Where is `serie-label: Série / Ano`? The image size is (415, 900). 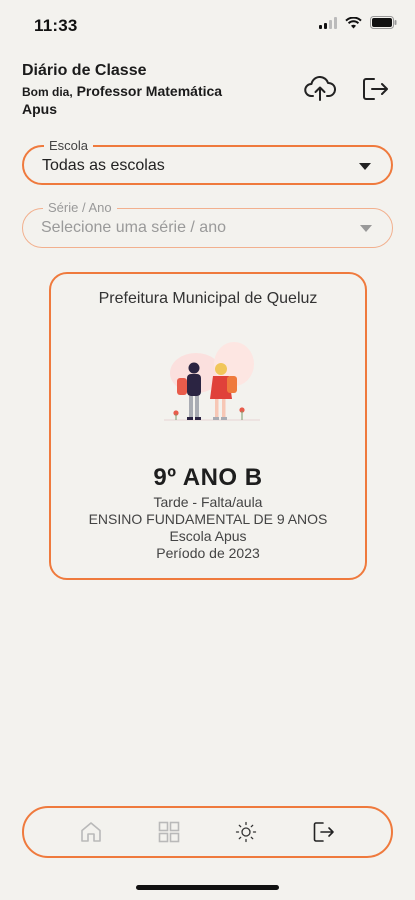
serie-label: Série / Ano is located at coordinates (80, 208).